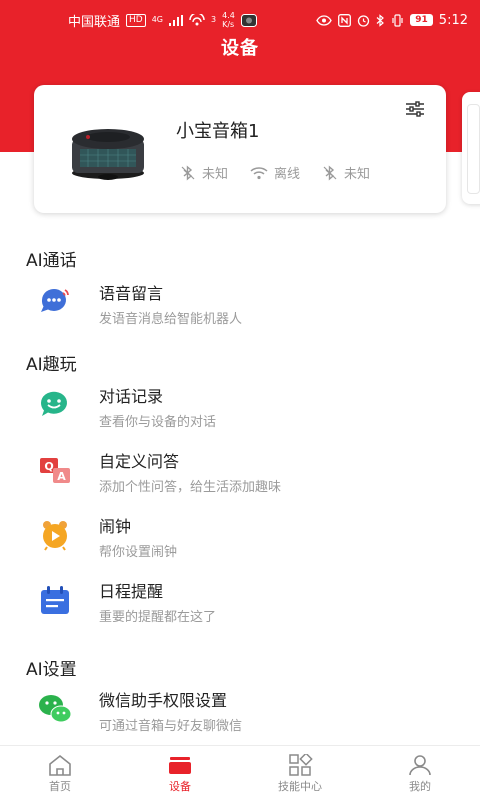  Describe the element at coordinates (197, 20) in the screenshot. I see `hotspot-icon` at that location.